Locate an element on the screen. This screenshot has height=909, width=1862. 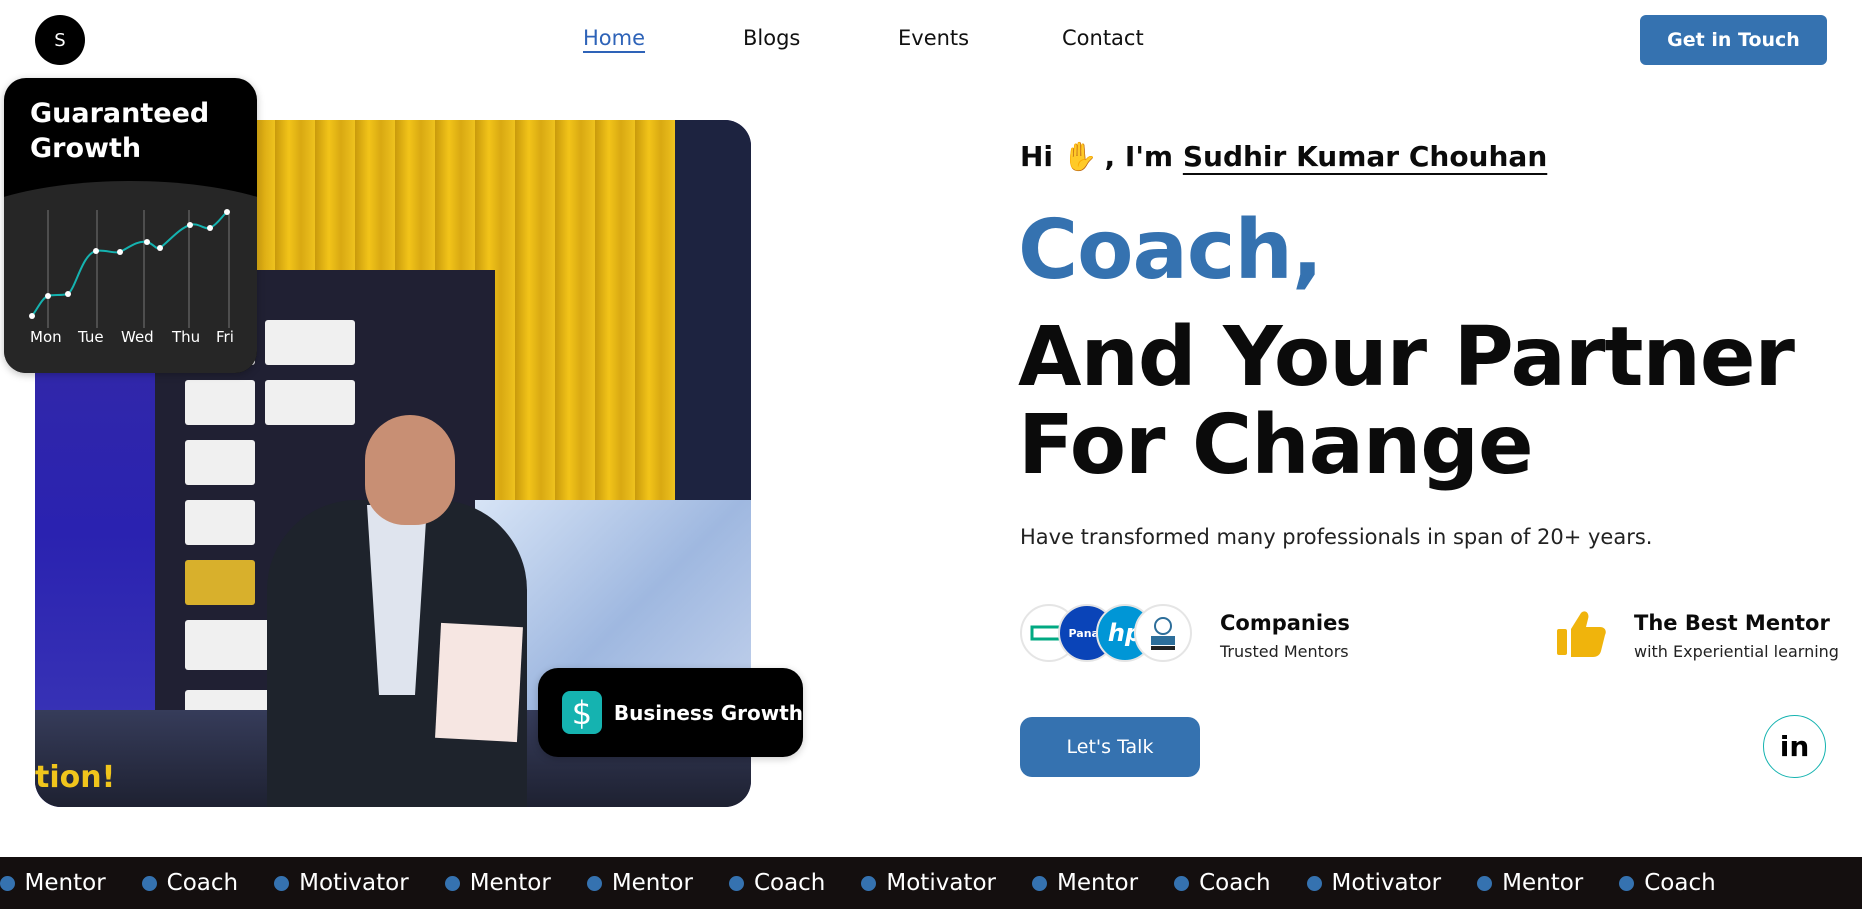
hero-headline: And Your Partner For Change is located at coordinates (1406, 401).